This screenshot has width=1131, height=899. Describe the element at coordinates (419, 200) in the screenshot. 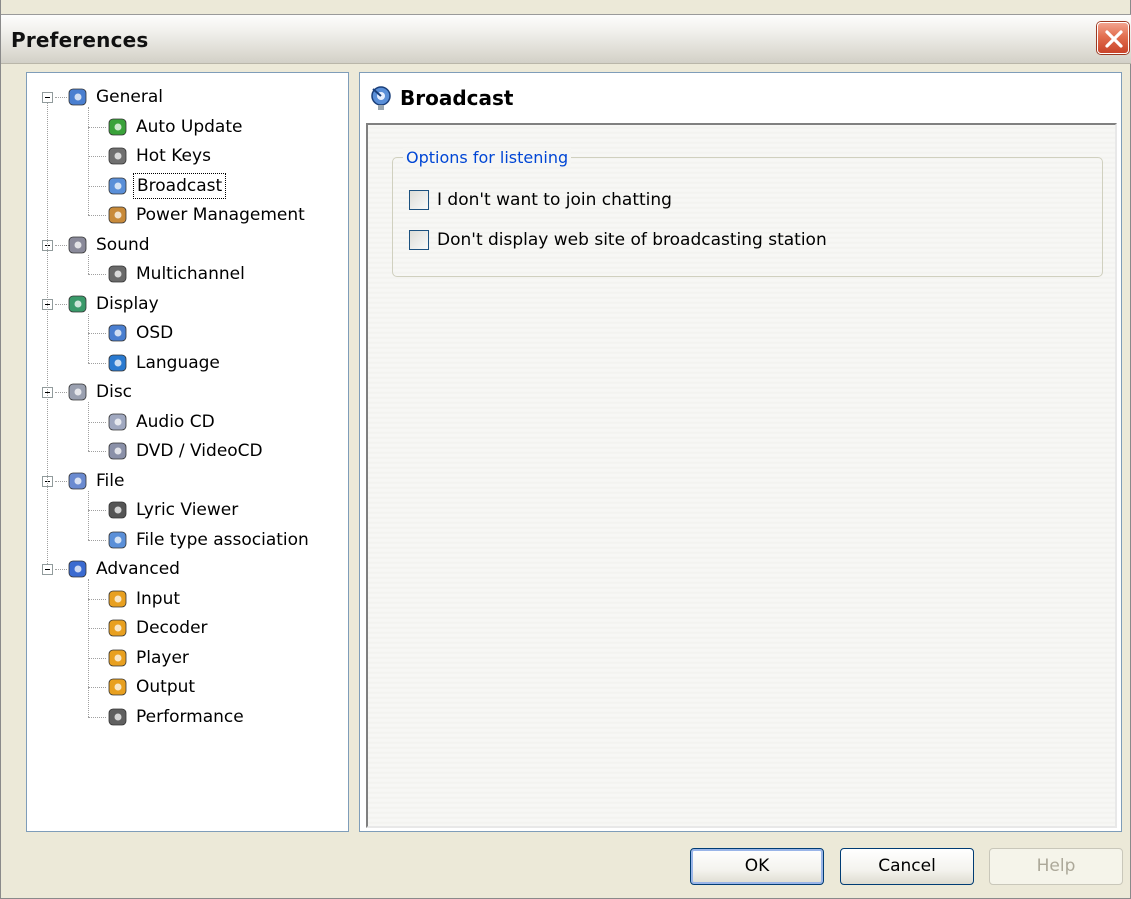

I see `checkbox-no-chatting` at that location.